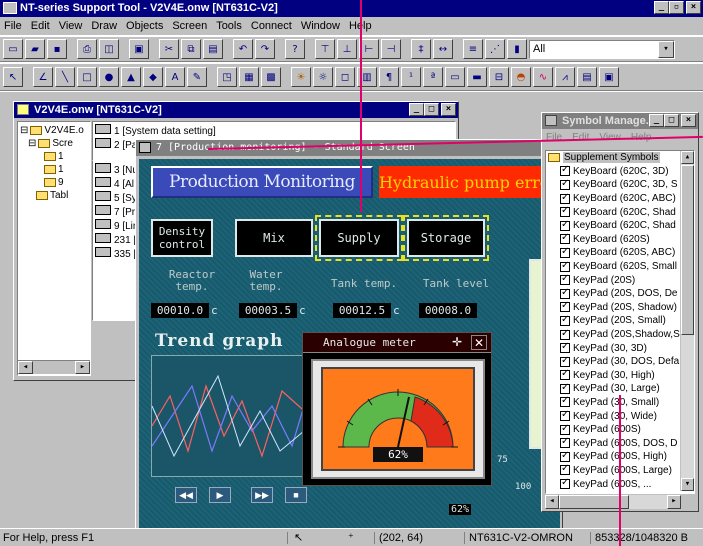  I want to click on select-arrow-icon: ↖, so click(13, 77).